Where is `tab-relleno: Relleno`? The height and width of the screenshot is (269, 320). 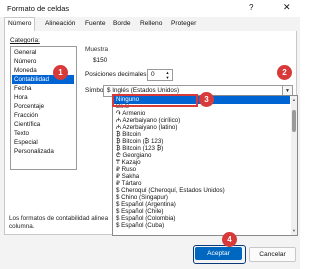
tab-relleno: Relleno is located at coordinates (151, 24).